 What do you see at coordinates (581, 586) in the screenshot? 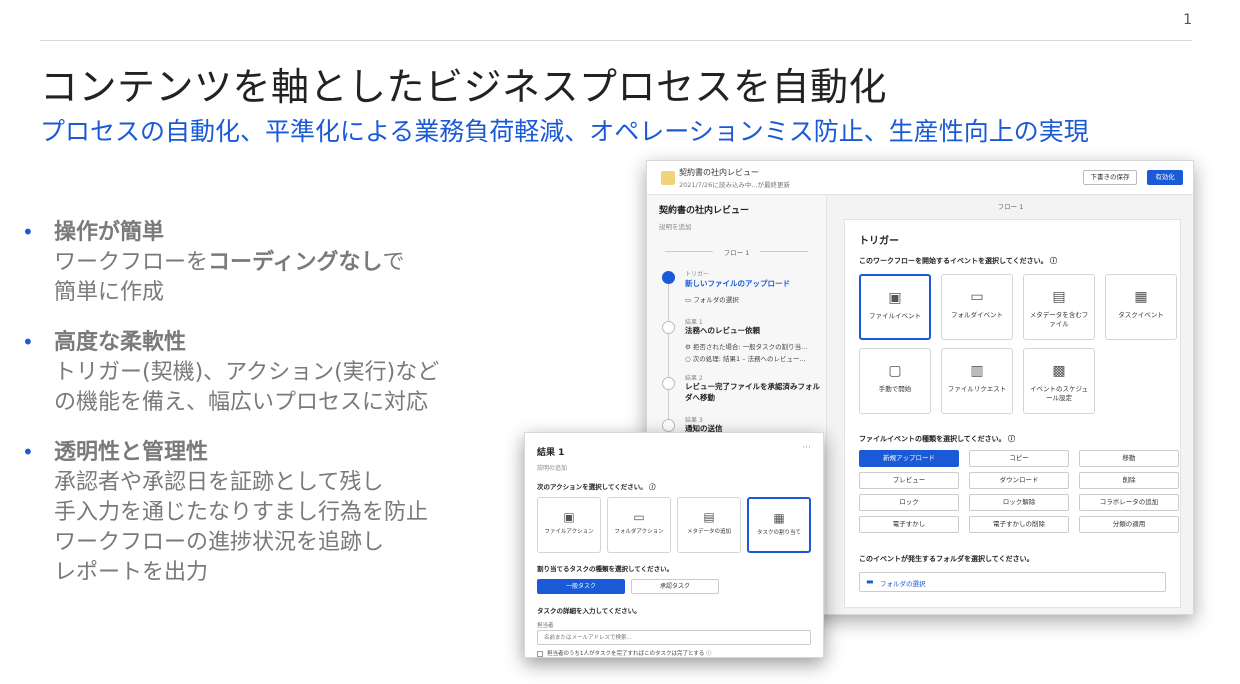
I see `general-task-button: 一般タスク` at bounding box center [581, 586].